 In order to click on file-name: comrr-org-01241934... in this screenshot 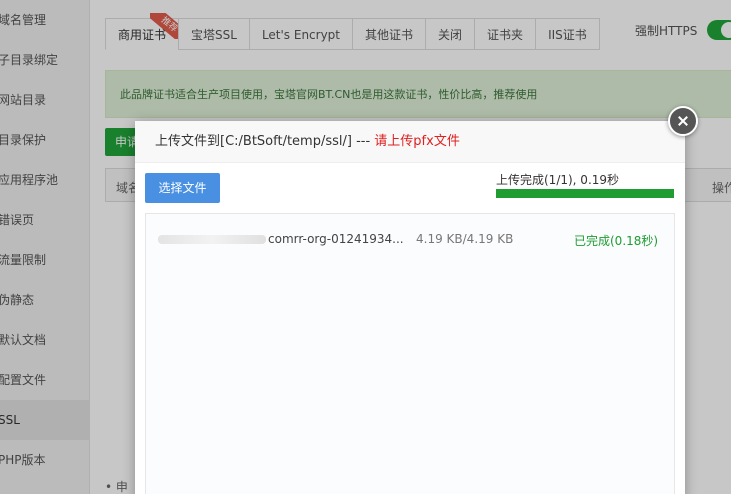, I will do `click(281, 239)`.